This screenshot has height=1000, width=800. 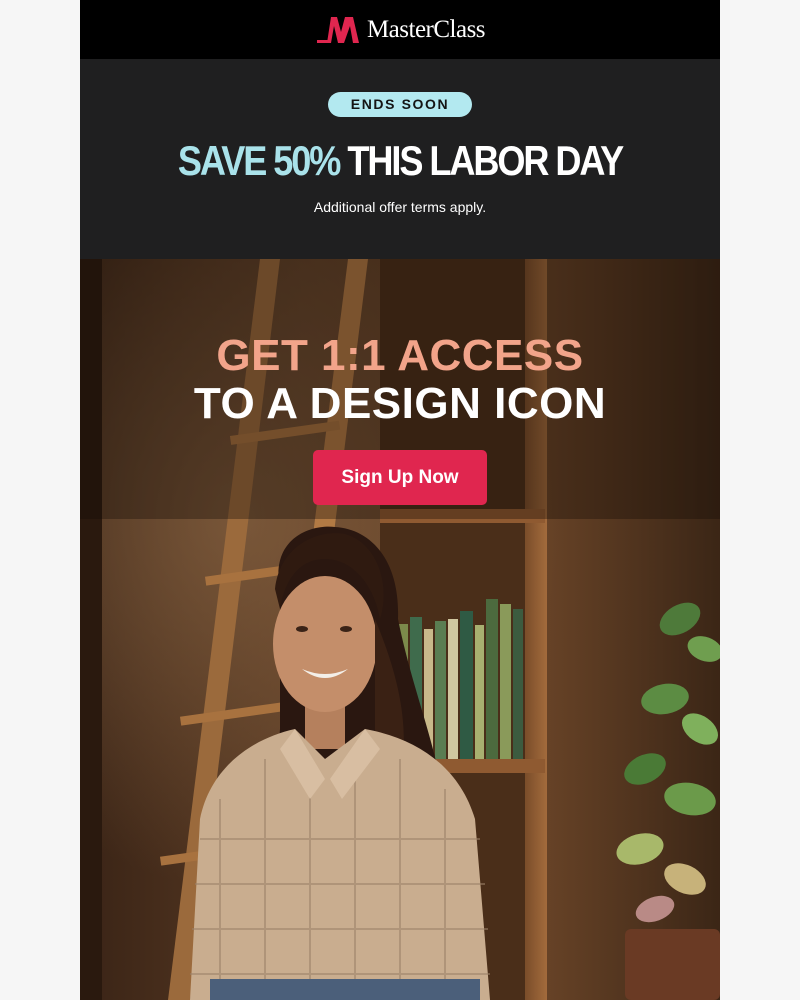 I want to click on sign-up-button: Sign Up Now, so click(x=400, y=477).